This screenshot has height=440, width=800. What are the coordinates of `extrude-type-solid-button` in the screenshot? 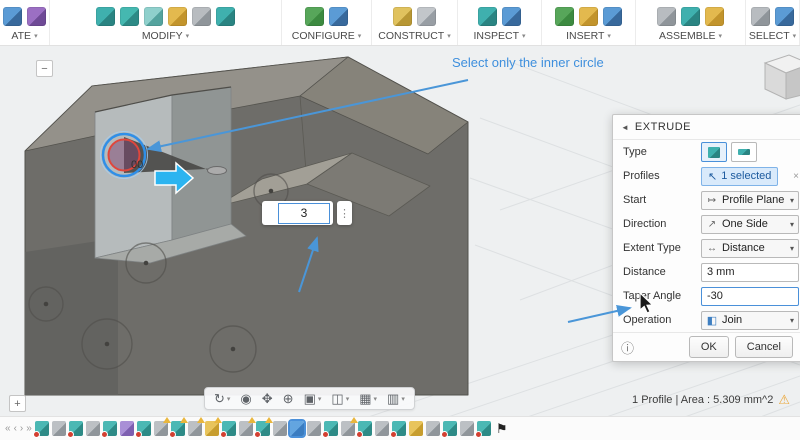 It's located at (714, 152).